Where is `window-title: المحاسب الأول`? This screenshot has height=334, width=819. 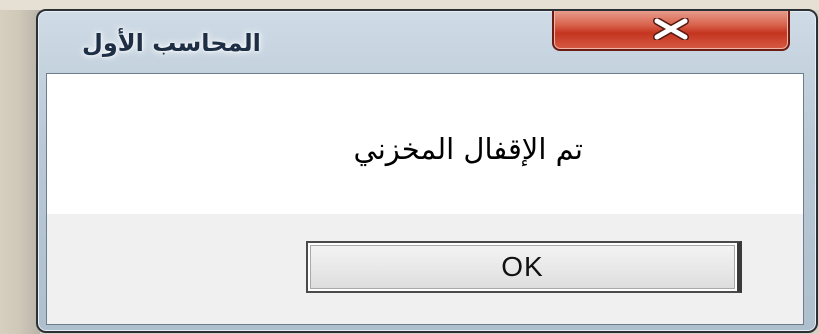 window-title: المحاسب الأول is located at coordinates (171, 43).